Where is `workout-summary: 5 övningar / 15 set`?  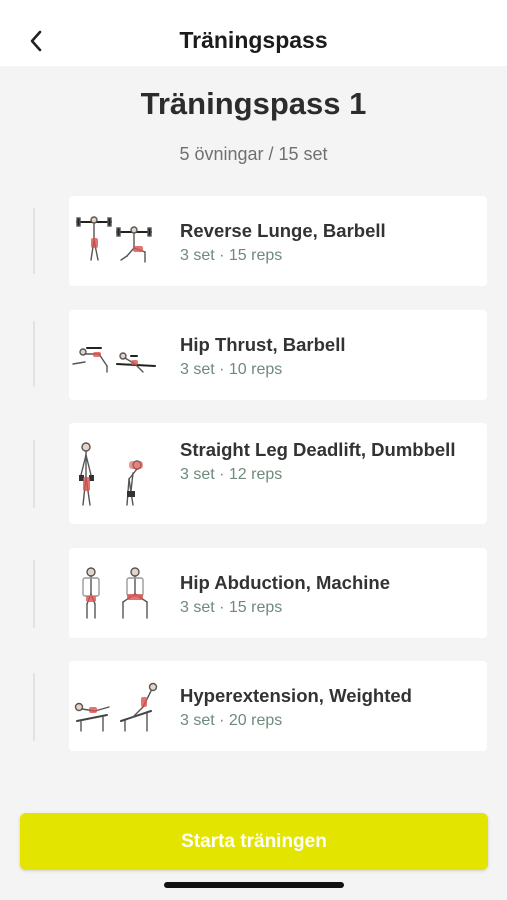
workout-summary: 5 övningar / 15 set is located at coordinates (253, 154).